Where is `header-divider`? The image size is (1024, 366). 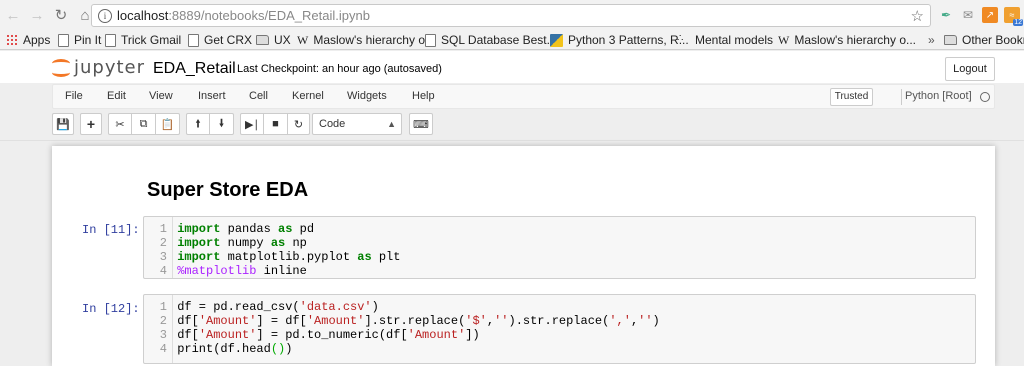
header-divider is located at coordinates (512, 140).